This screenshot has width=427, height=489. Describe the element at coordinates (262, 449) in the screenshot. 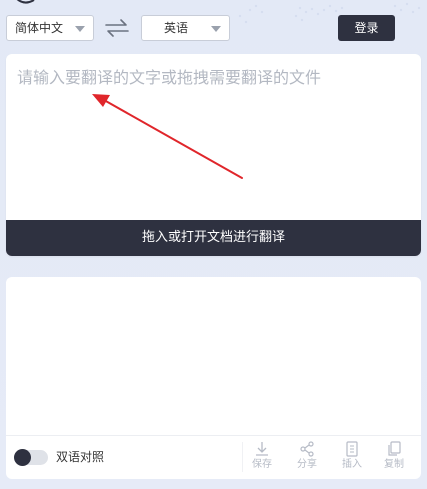

I see `download-icon` at that location.